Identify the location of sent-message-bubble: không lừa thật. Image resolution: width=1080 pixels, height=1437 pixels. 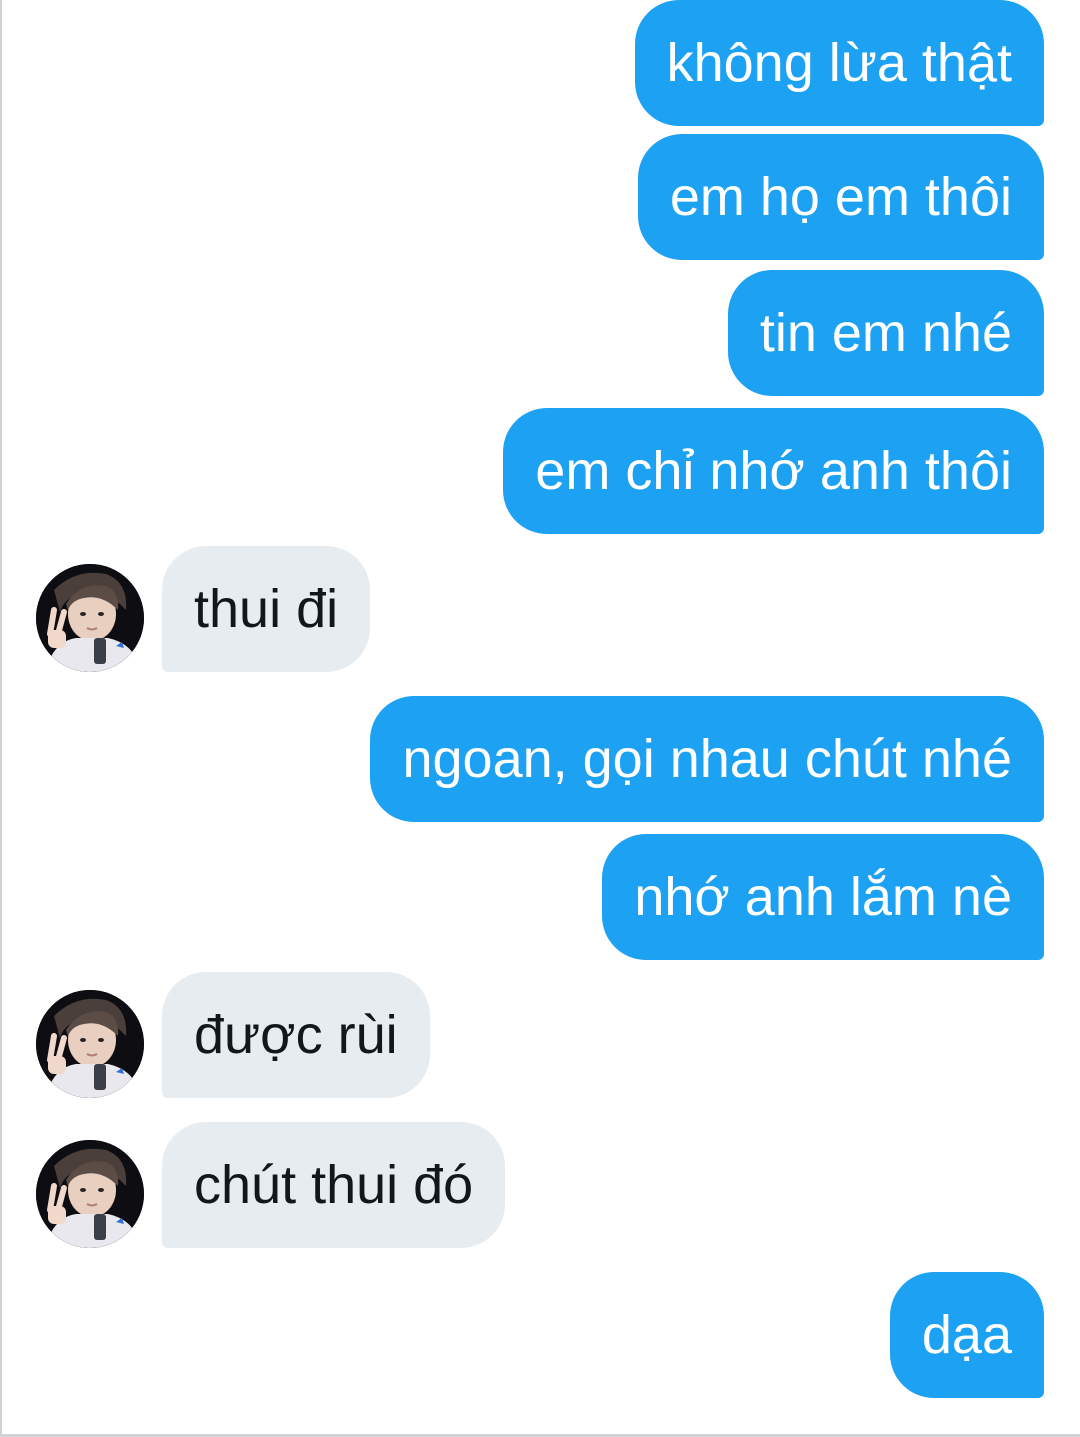
(839, 63).